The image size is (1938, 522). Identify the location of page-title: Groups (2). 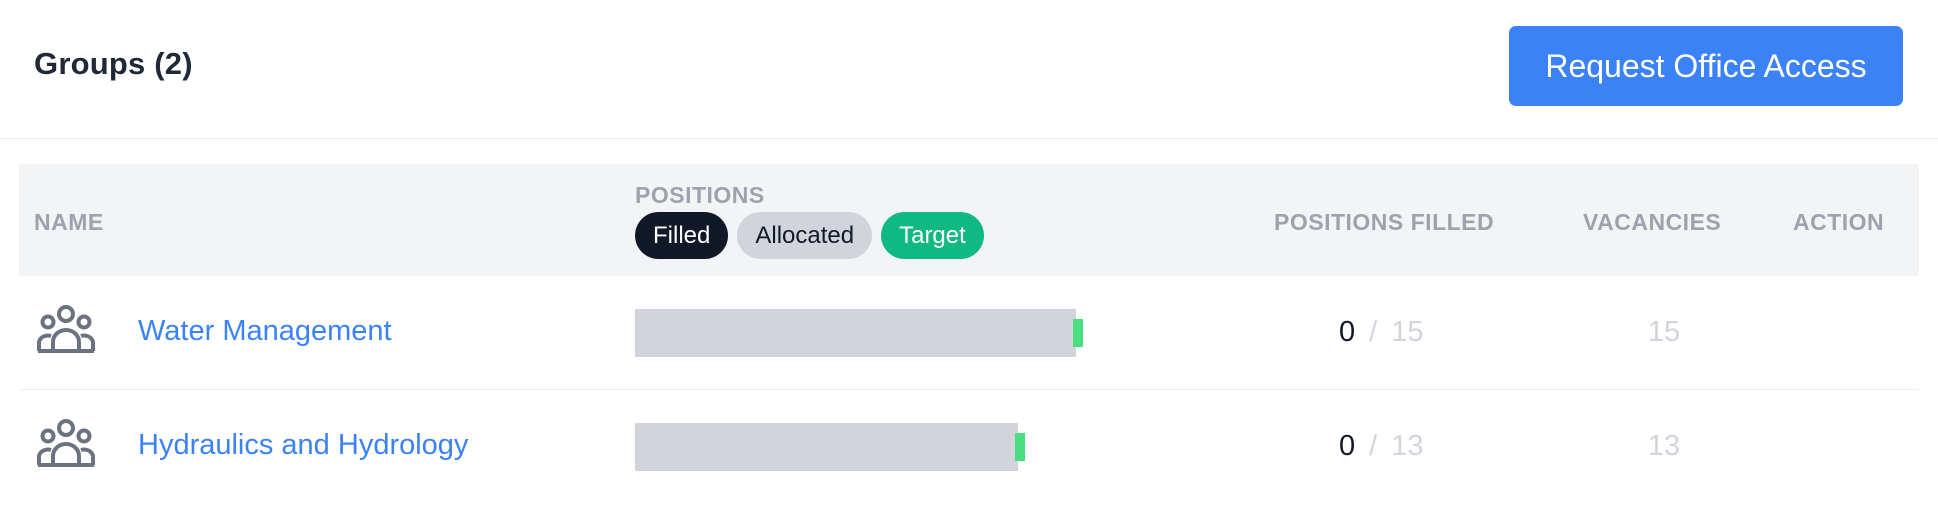
(113, 63).